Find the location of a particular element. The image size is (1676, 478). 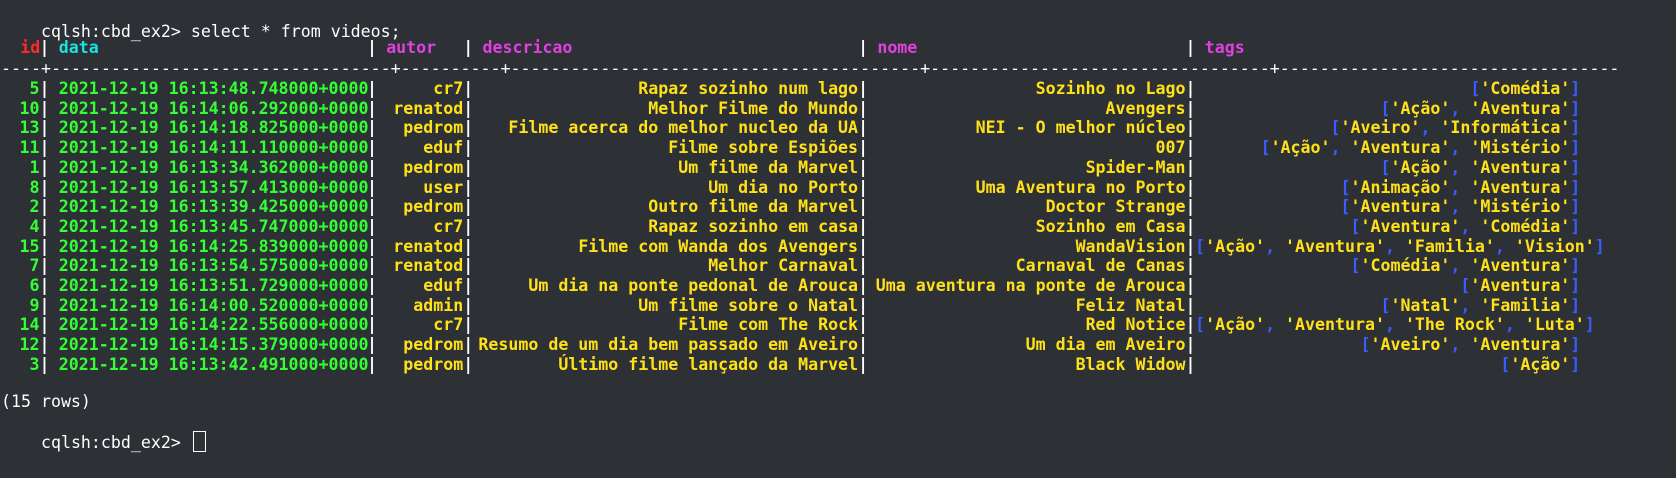

table-header: id data autor descricao nome tags | | | | | is located at coordinates (838, 47).